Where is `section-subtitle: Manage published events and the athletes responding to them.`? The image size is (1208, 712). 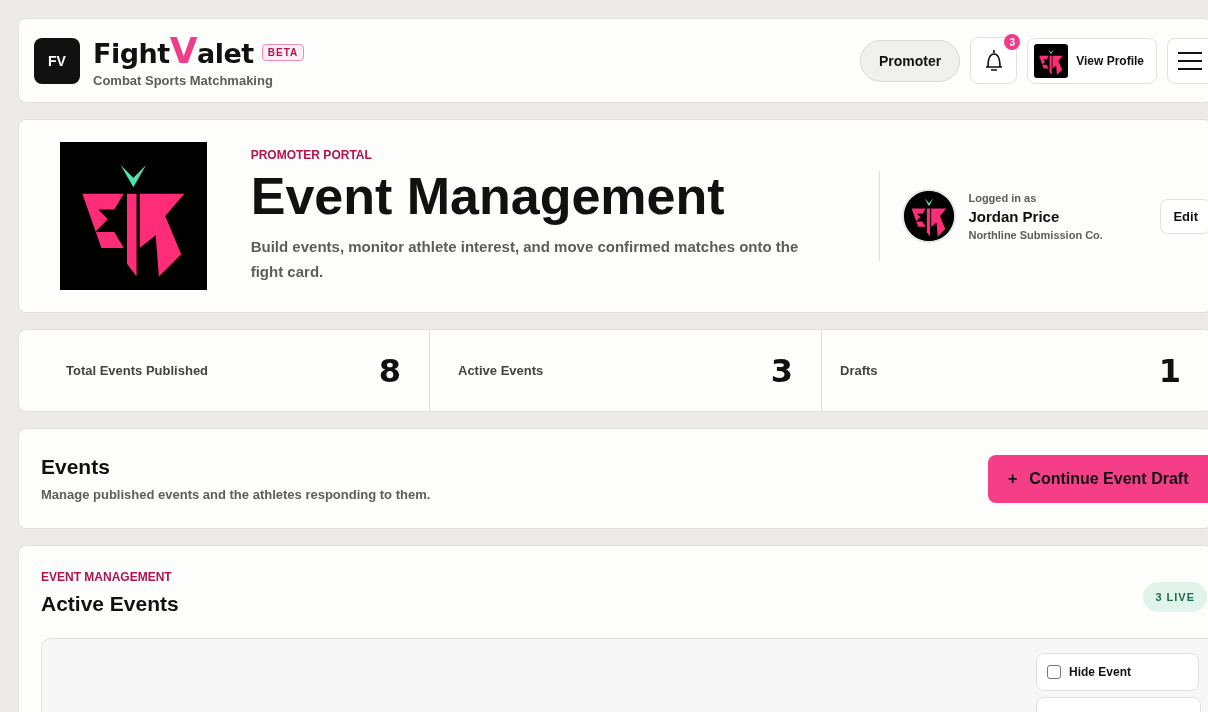
section-subtitle: Manage published events and the athletes responding to them. is located at coordinates (236, 494).